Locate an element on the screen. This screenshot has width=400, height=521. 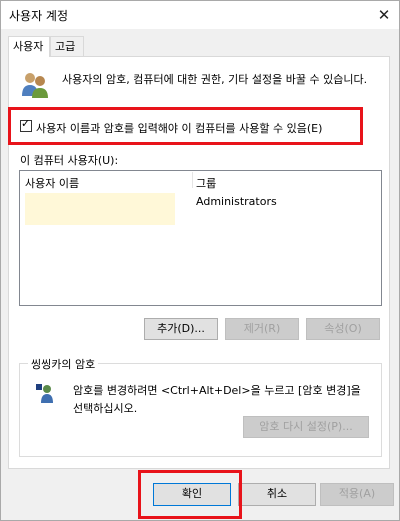
remove-user-button: 제거(R) is located at coordinates (262, 329).